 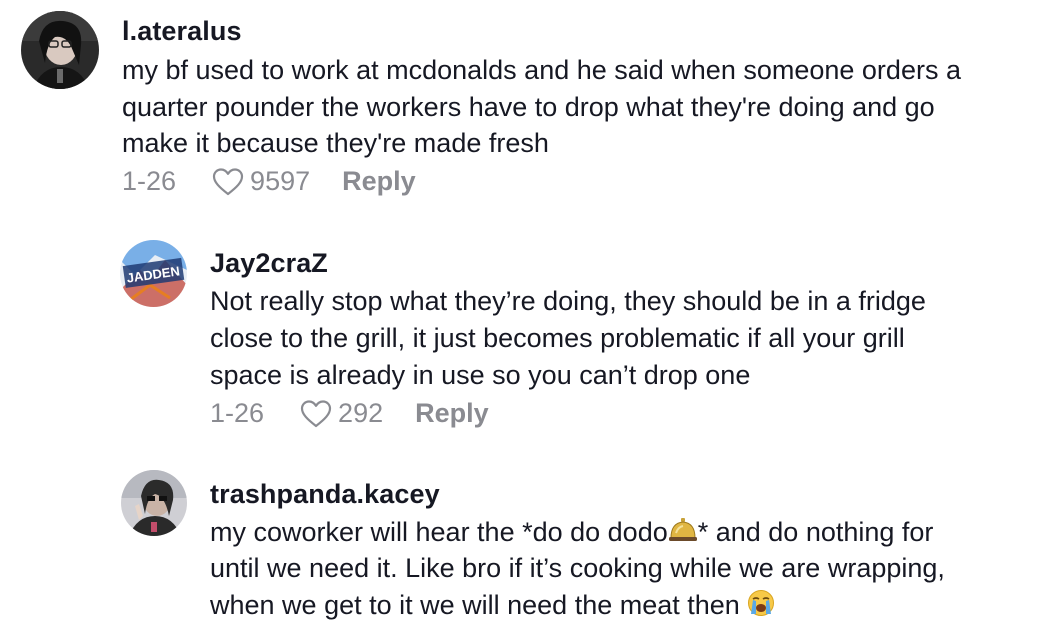 What do you see at coordinates (325, 494) in the screenshot?
I see `username: trashpanda.kacey` at bounding box center [325, 494].